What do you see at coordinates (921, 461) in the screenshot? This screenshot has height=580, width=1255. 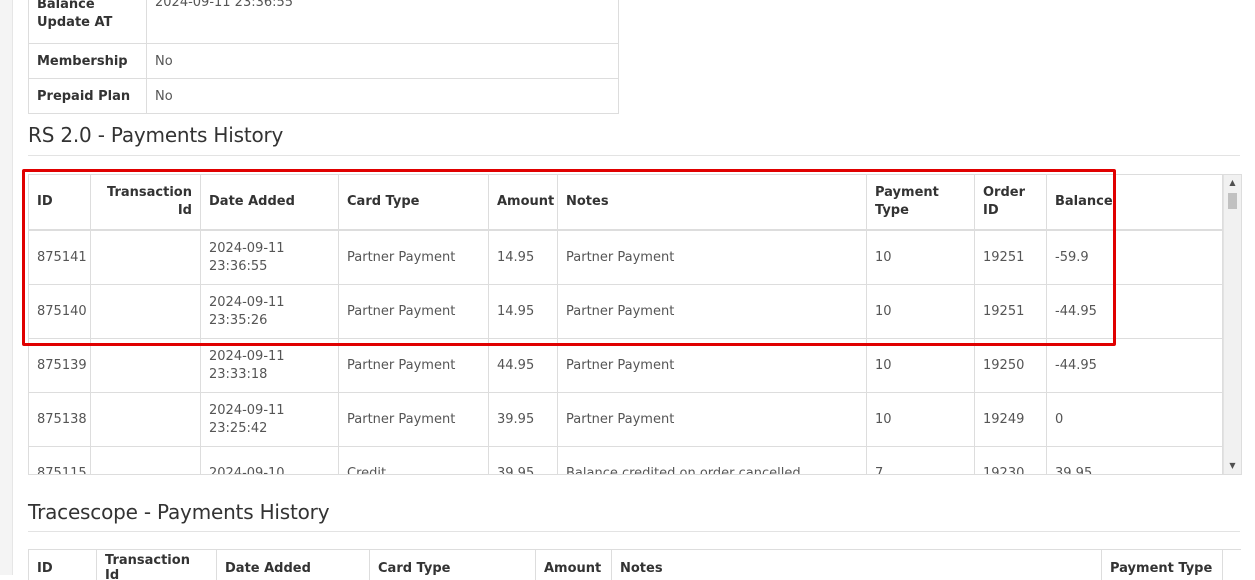 I see `cell-payment-type: 7` at bounding box center [921, 461].